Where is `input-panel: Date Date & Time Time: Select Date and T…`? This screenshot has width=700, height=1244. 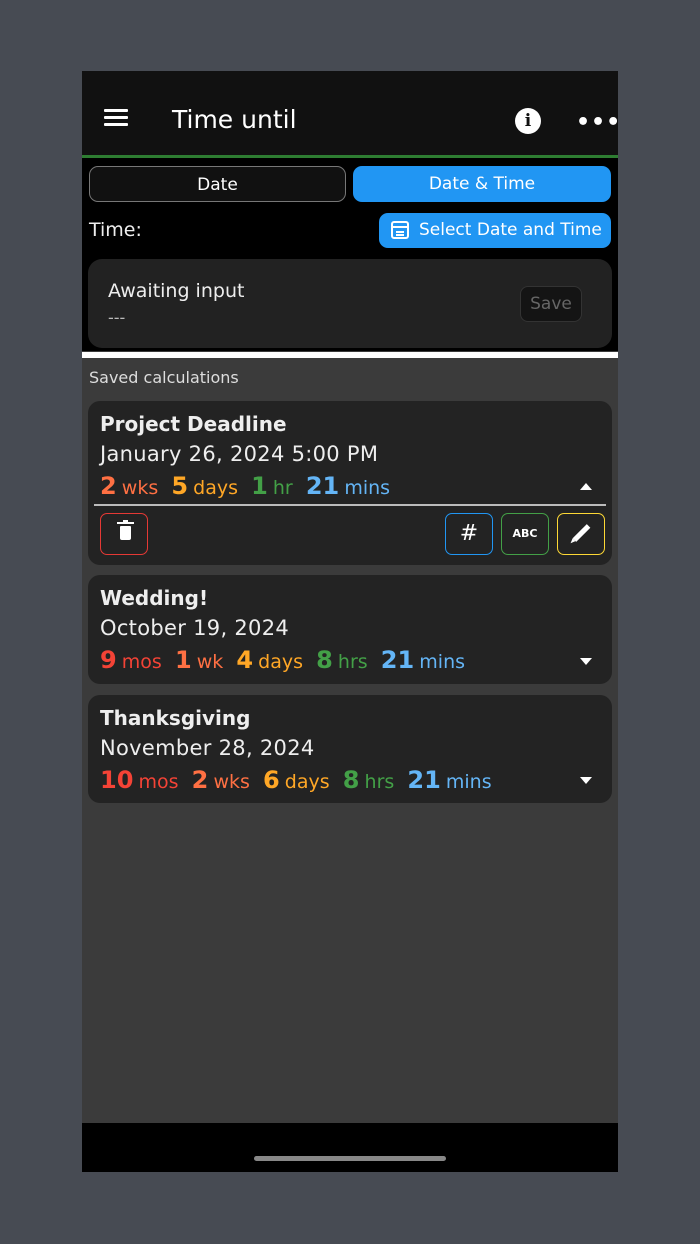 input-panel: Date Date & Time Time: Select Date and T… is located at coordinates (350, 254).